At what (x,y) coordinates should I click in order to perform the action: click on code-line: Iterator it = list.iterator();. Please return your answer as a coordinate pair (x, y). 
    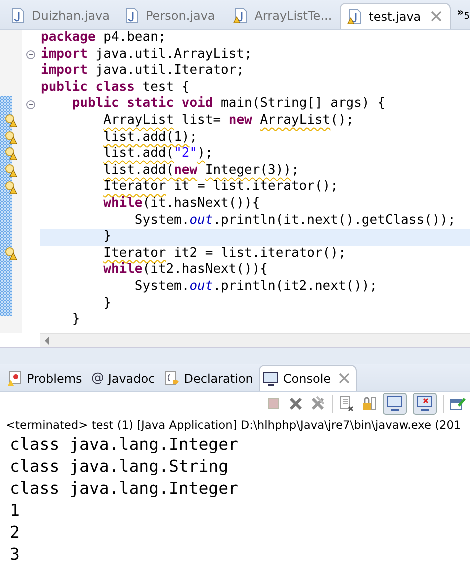
    Looking at the image, I should click on (221, 187).